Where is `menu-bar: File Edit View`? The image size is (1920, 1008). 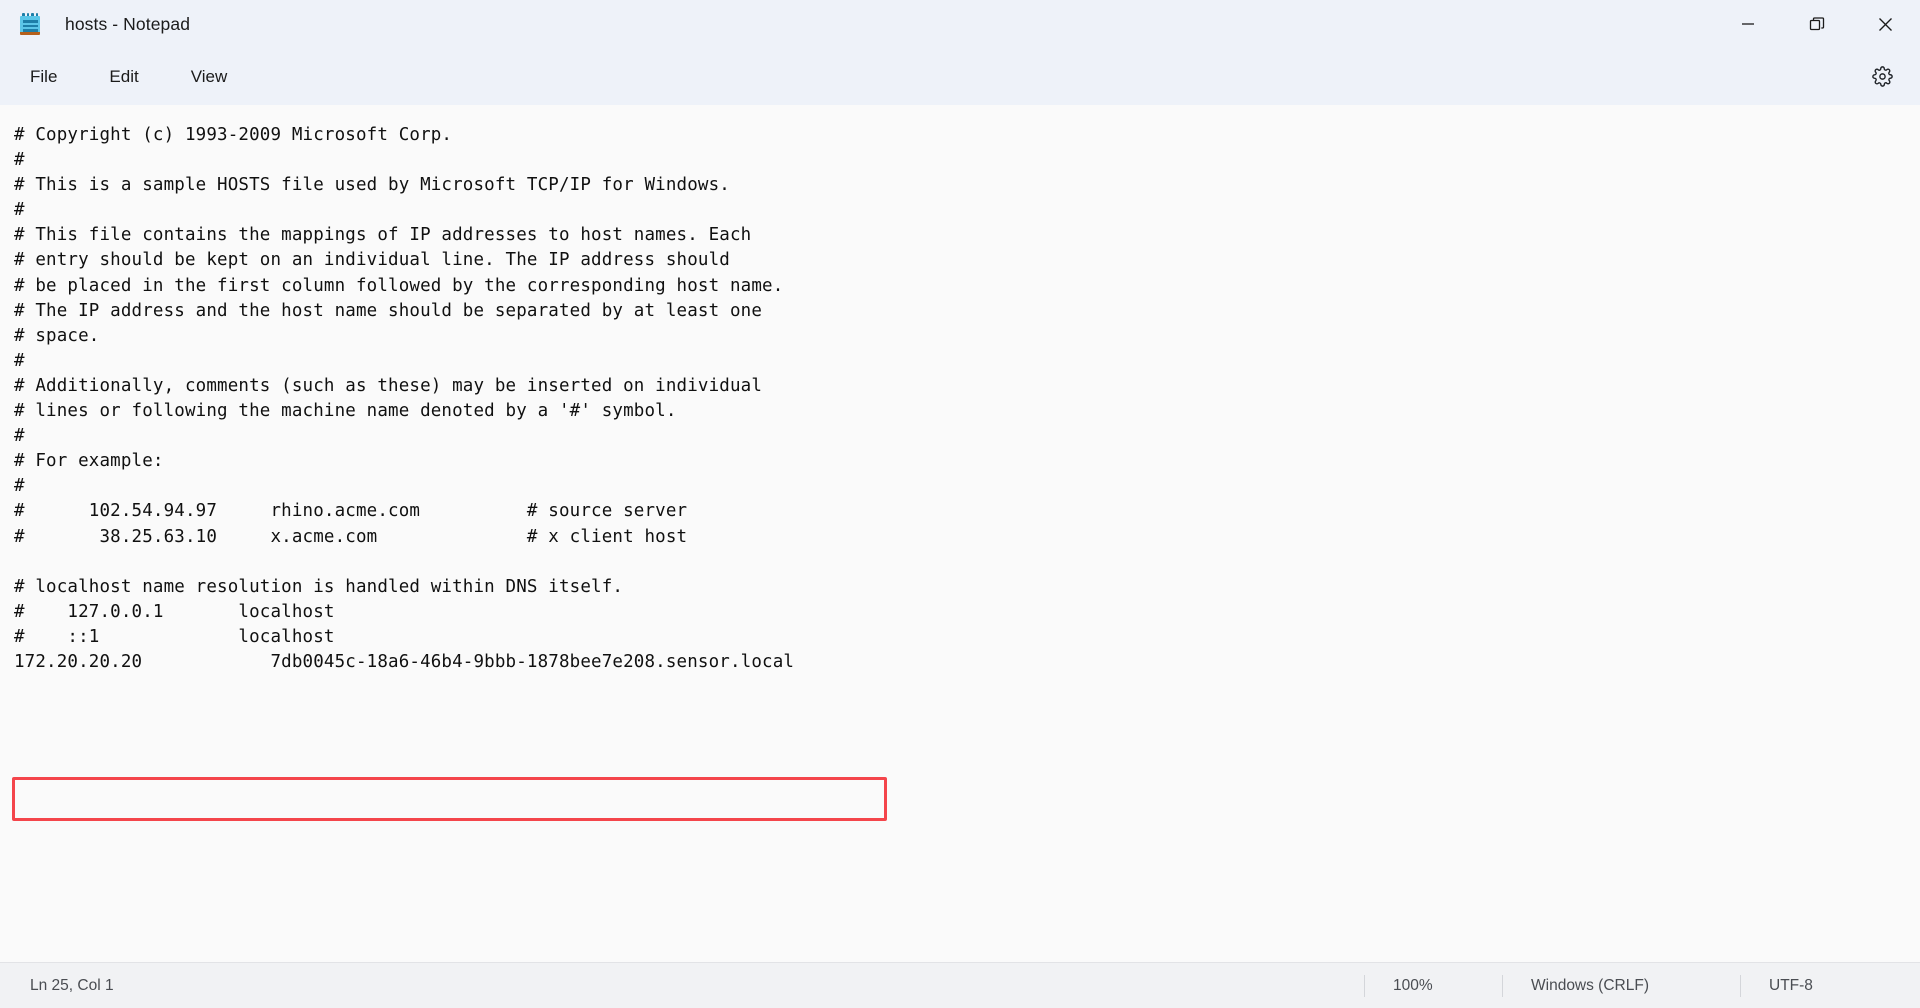
menu-bar: File Edit View is located at coordinates (960, 76).